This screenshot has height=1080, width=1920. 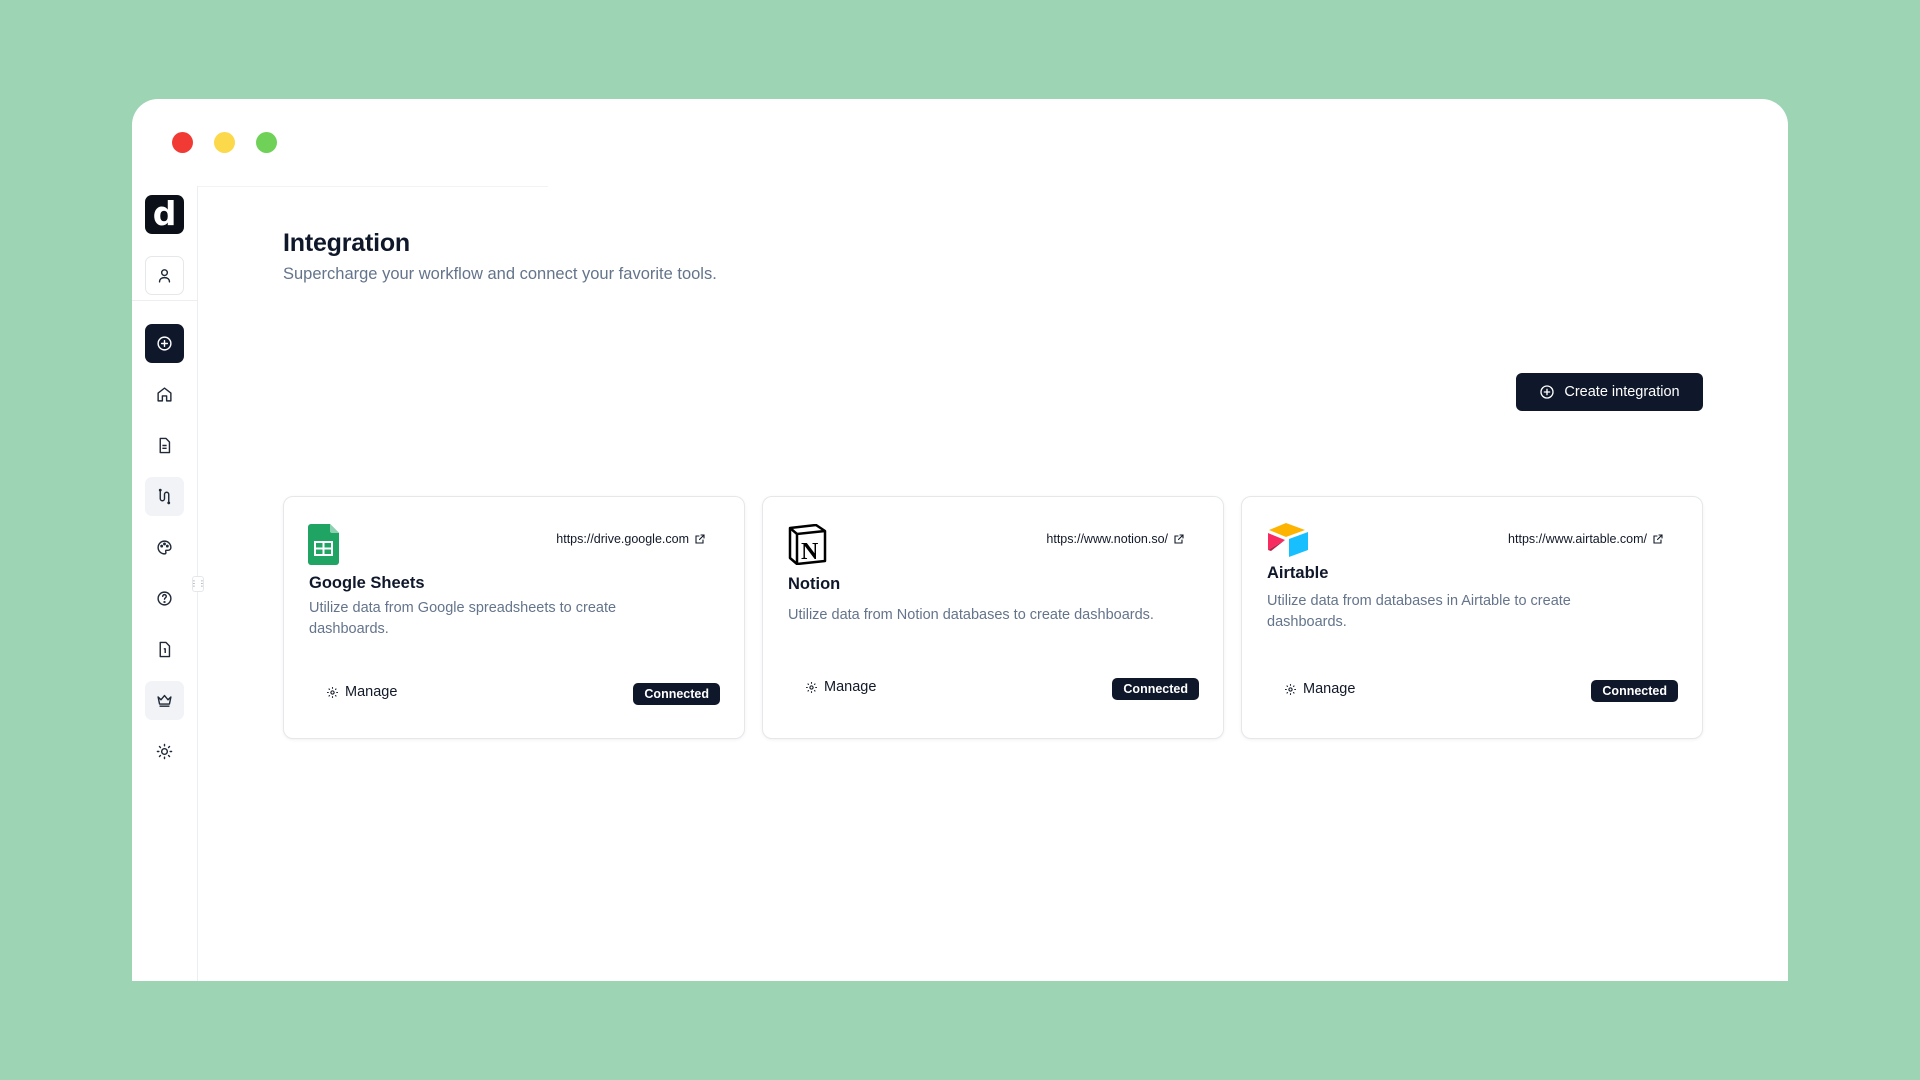 I want to click on notion-url: https://www.notion.so/, so click(x=1107, y=539).